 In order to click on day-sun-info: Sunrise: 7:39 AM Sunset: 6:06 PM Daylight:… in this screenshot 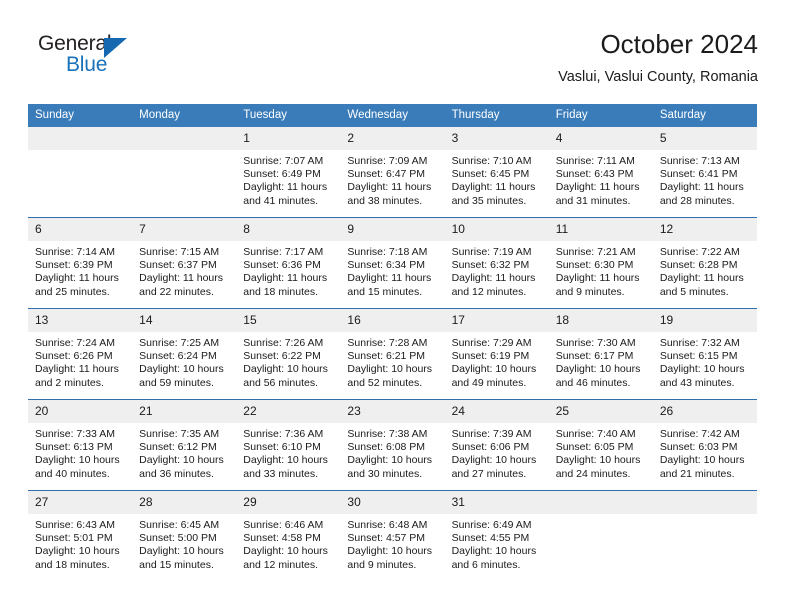, I will do `click(497, 452)`.